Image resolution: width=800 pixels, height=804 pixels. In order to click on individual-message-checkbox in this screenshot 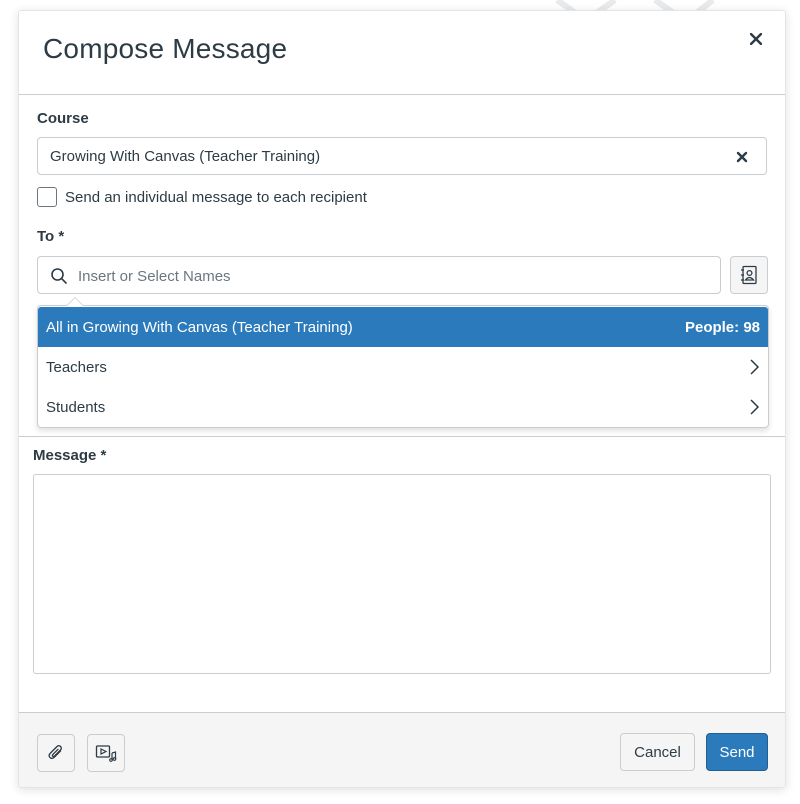, I will do `click(47, 197)`.